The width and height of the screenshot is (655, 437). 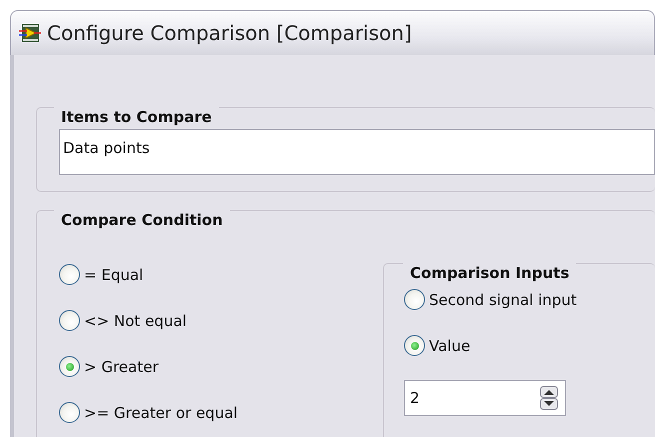 What do you see at coordinates (30, 33) in the screenshot?
I see `app-icon` at bounding box center [30, 33].